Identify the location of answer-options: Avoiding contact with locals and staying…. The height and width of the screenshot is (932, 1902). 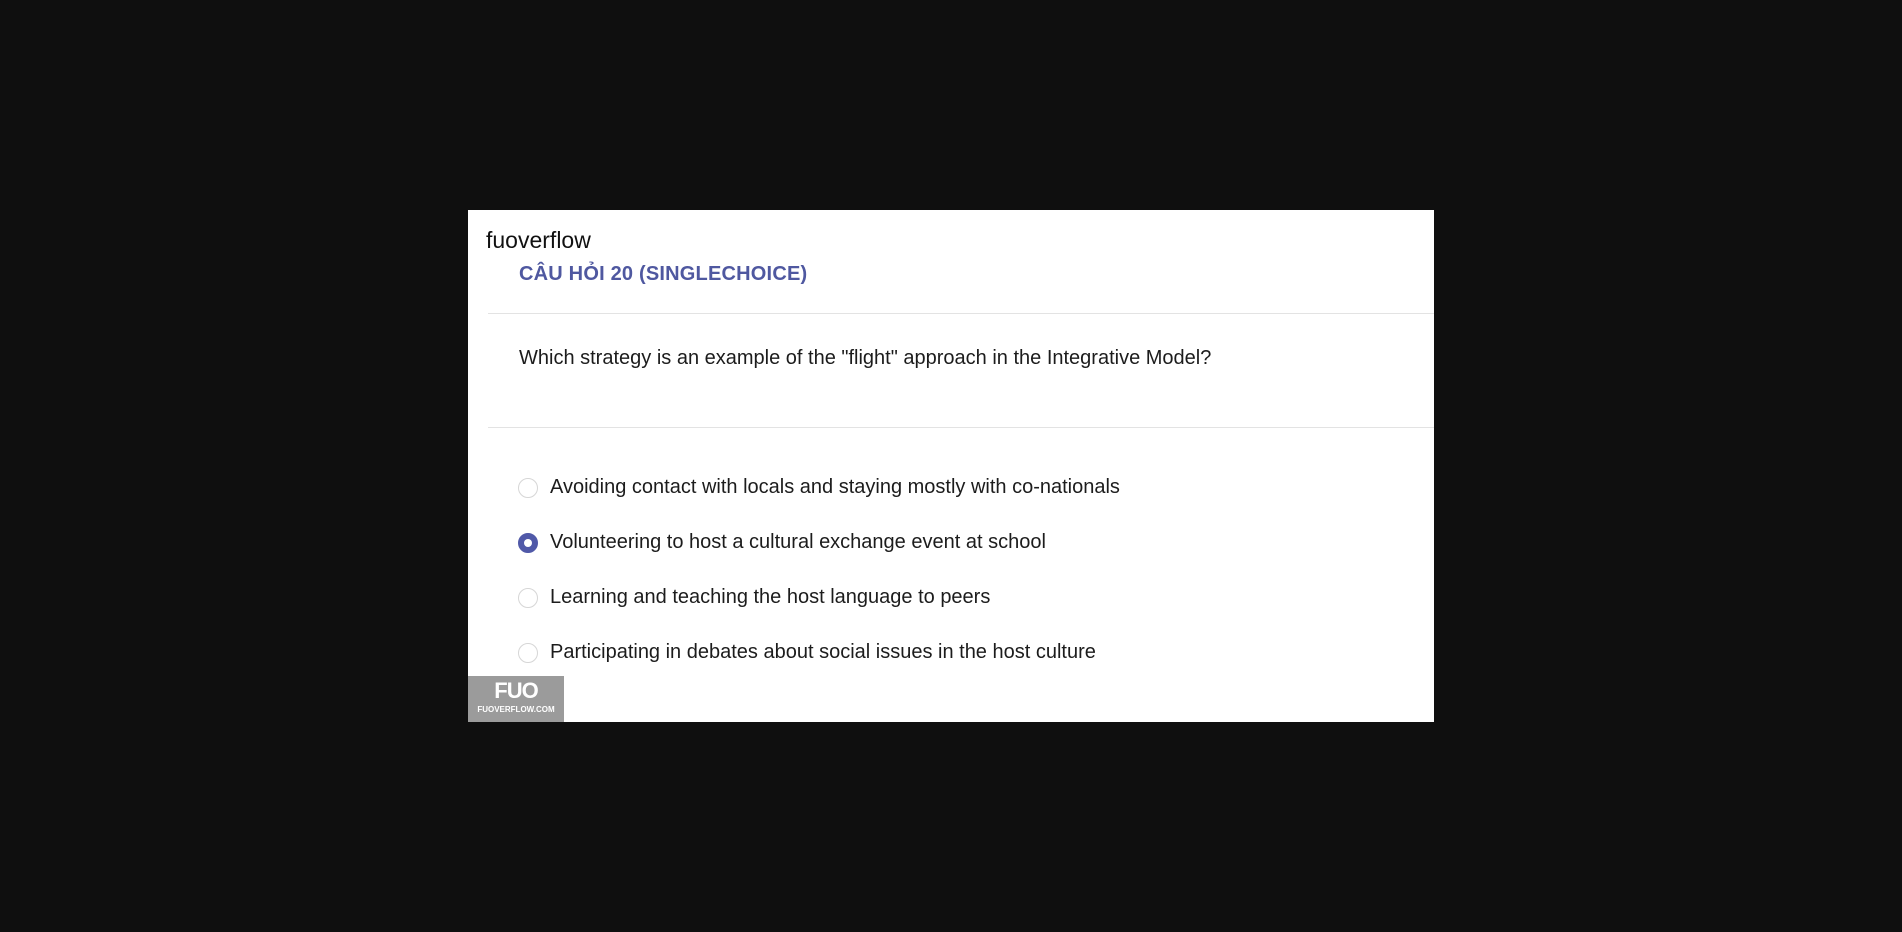
(958, 570).